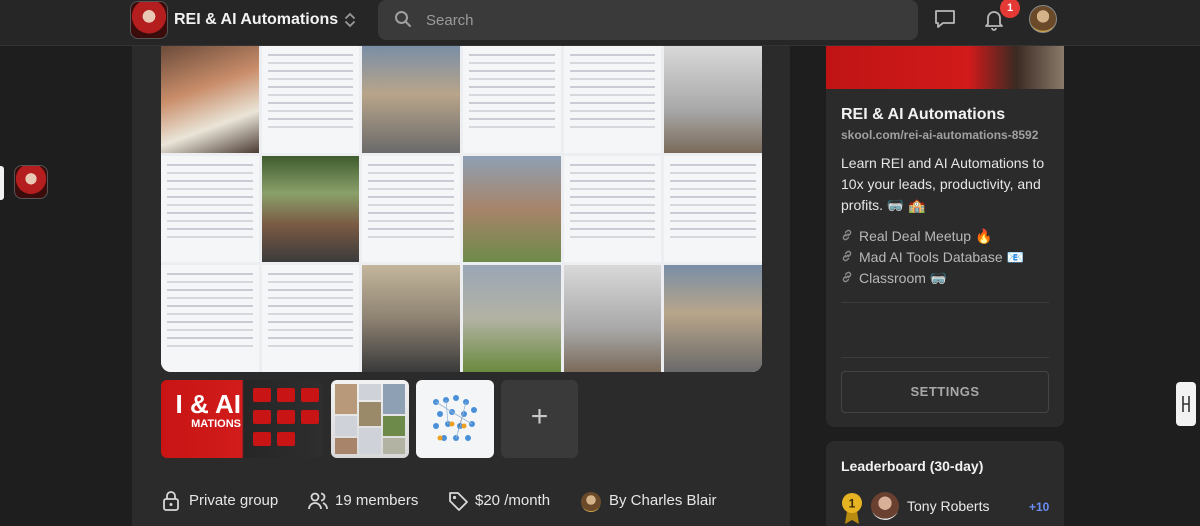  I want to click on community-logo, so click(149, 20).